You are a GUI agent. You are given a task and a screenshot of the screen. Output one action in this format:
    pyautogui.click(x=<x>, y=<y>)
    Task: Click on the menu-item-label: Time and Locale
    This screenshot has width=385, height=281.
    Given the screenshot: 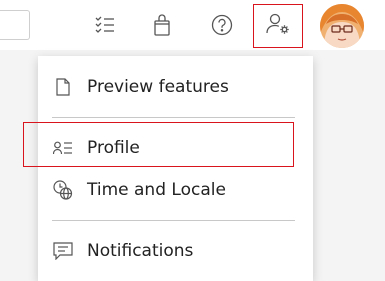 What is the action you would take?
    pyautogui.click(x=156, y=190)
    